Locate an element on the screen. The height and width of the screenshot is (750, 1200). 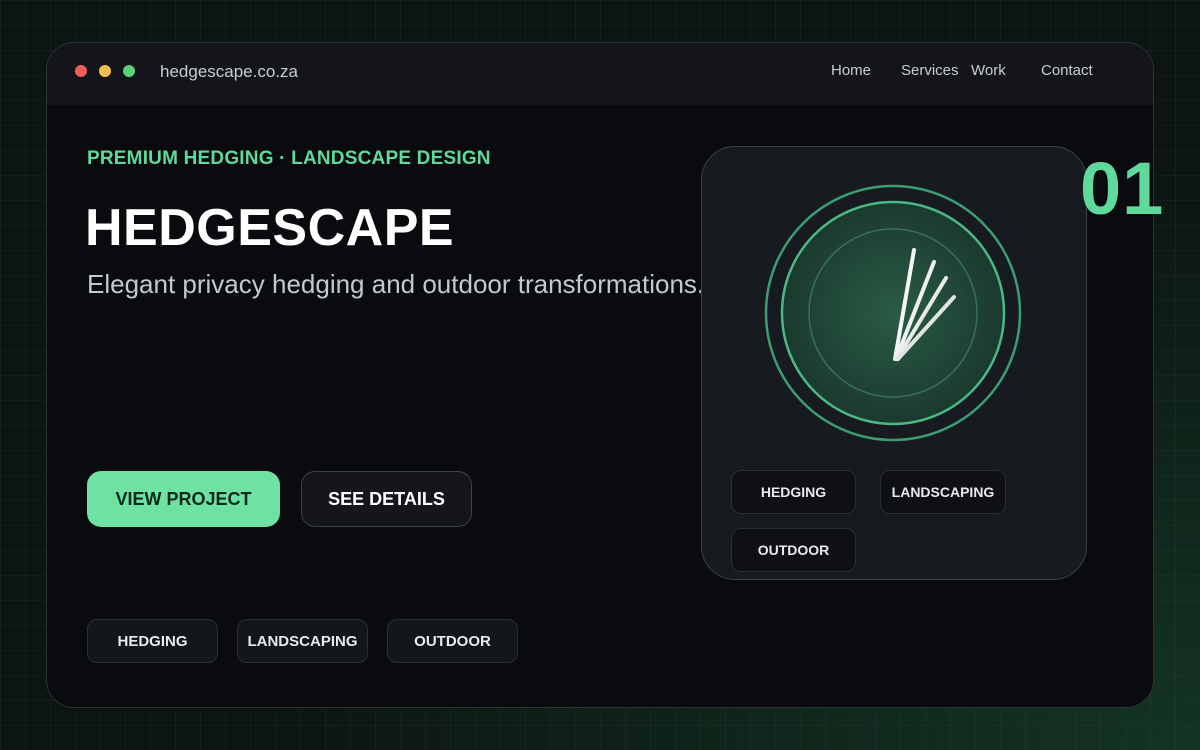
slide-number: 01 is located at coordinates (1122, 188).